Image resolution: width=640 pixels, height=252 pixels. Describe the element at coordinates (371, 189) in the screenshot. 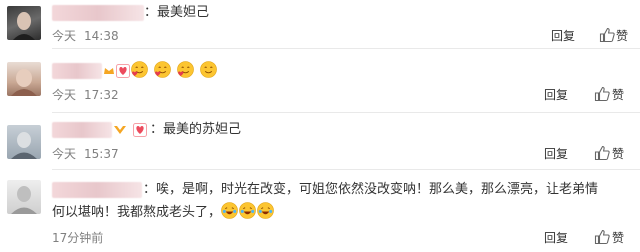

I see `comment-text-line-1: ：唉，是啊，时光在改变，可姐您依然没改变呐！那么美，那么漂亮，让老弟情` at that location.